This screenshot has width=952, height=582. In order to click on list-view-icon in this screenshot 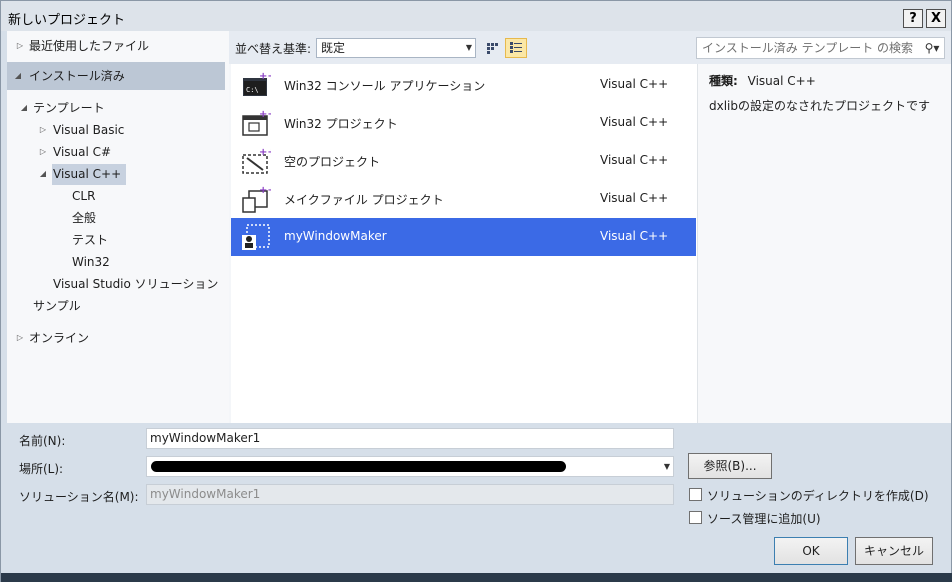, I will do `click(516, 47)`.